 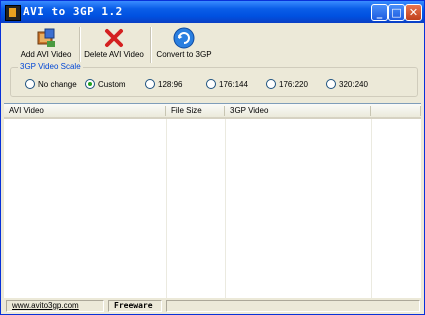 I want to click on delete-x-icon, so click(x=114, y=38).